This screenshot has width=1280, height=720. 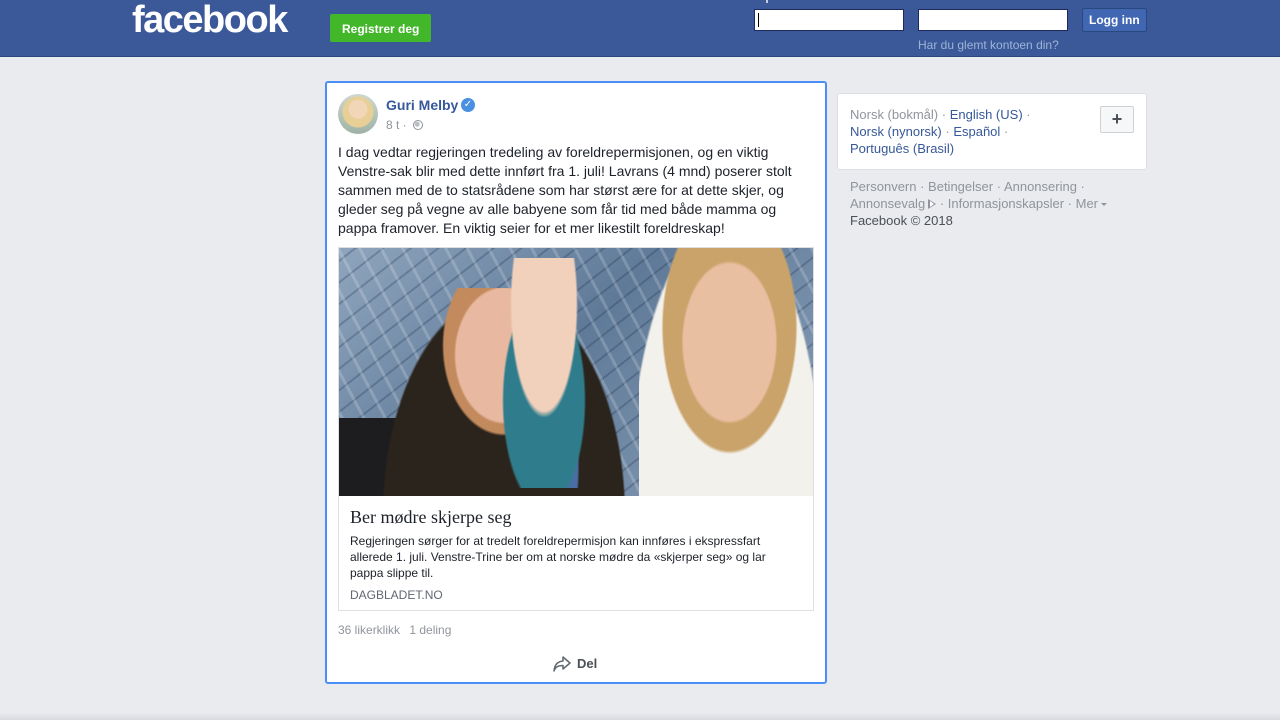 I want to click on verified-checkmark-icon: ✓, so click(x=468, y=105).